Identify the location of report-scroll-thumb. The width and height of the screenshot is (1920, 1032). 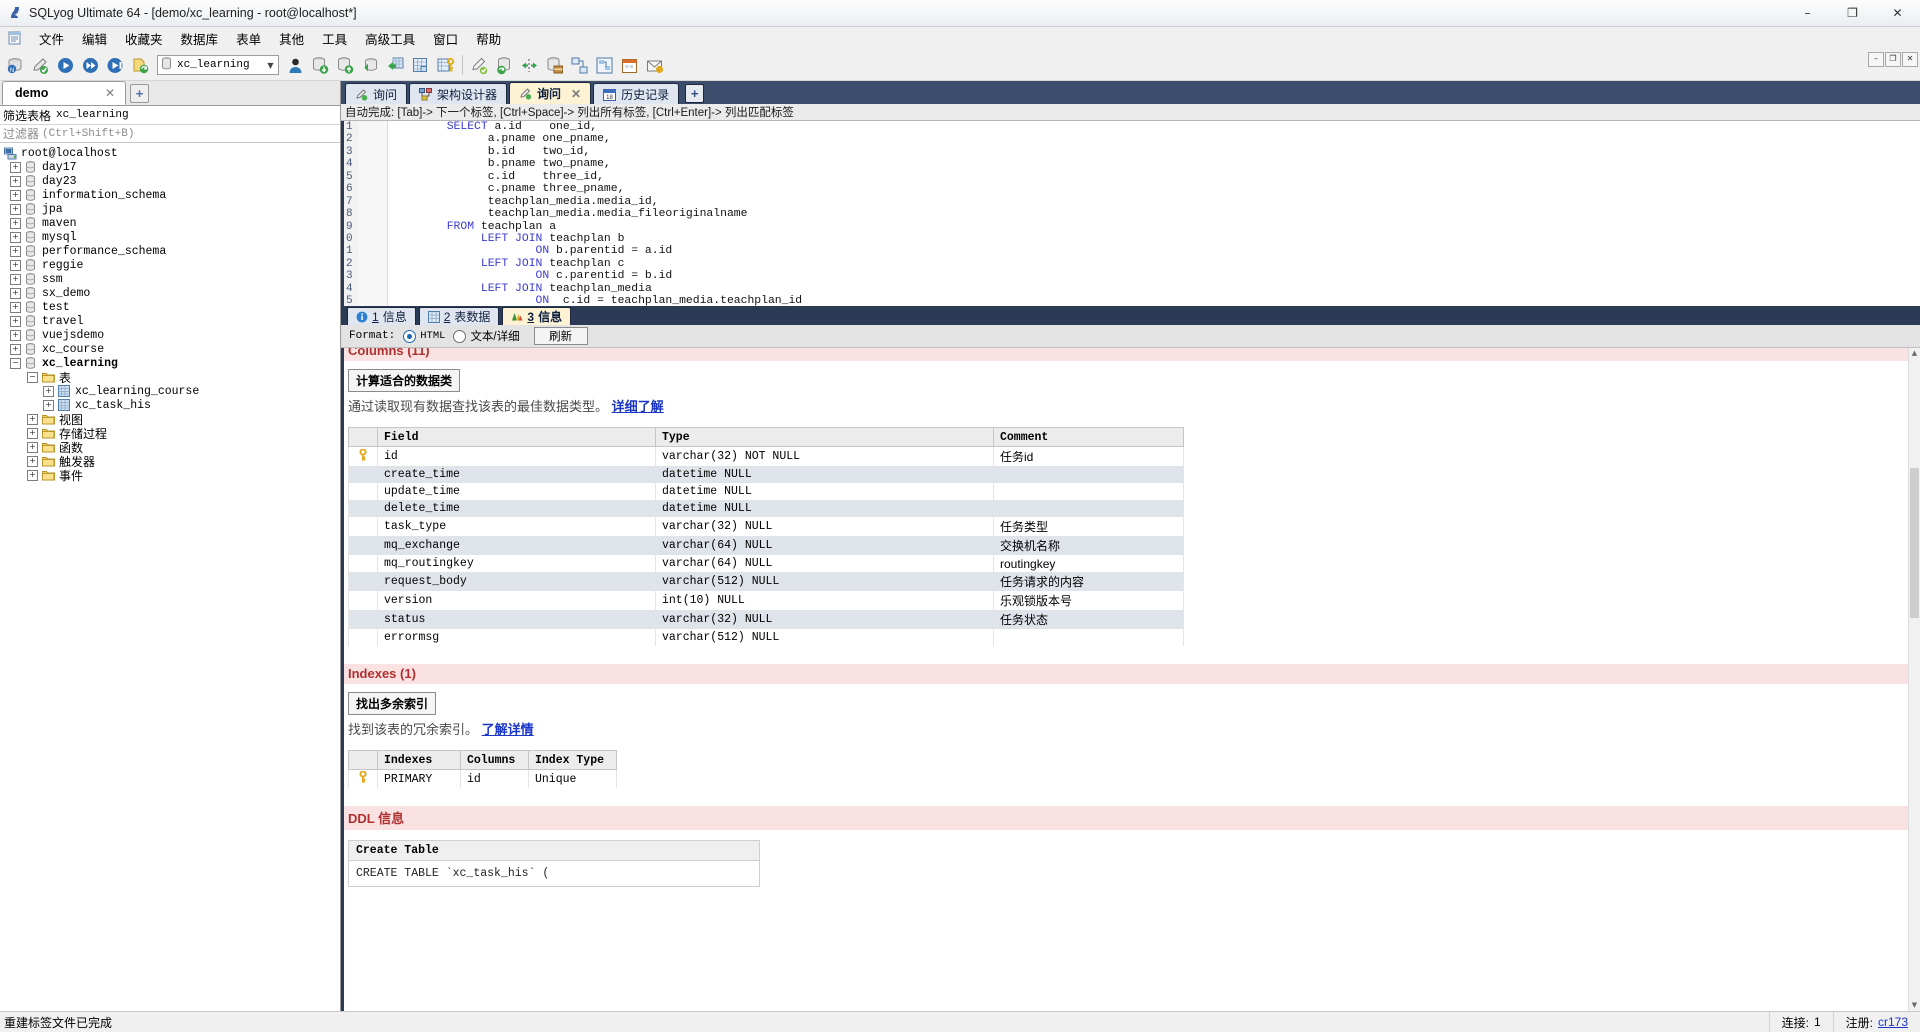
(1914, 543).